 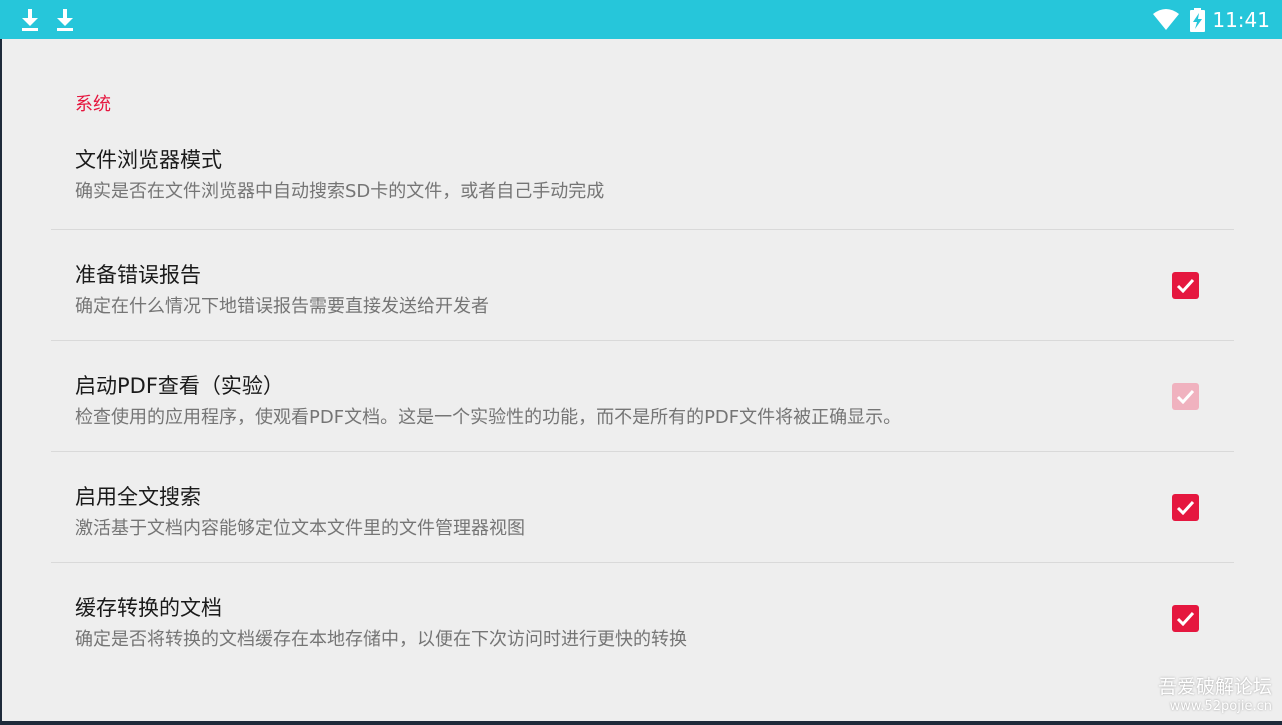 I want to click on cache-converted-checkbox, so click(x=1185, y=618).